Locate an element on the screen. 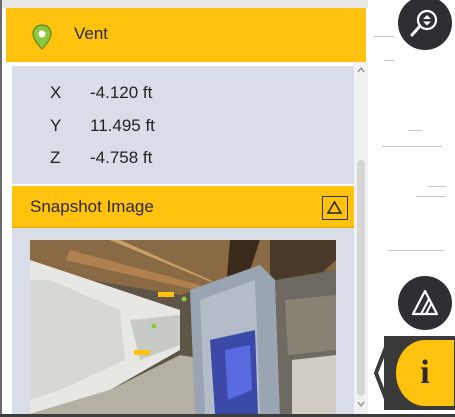  snapshot-header: Snapshot Image is located at coordinates (183, 207).